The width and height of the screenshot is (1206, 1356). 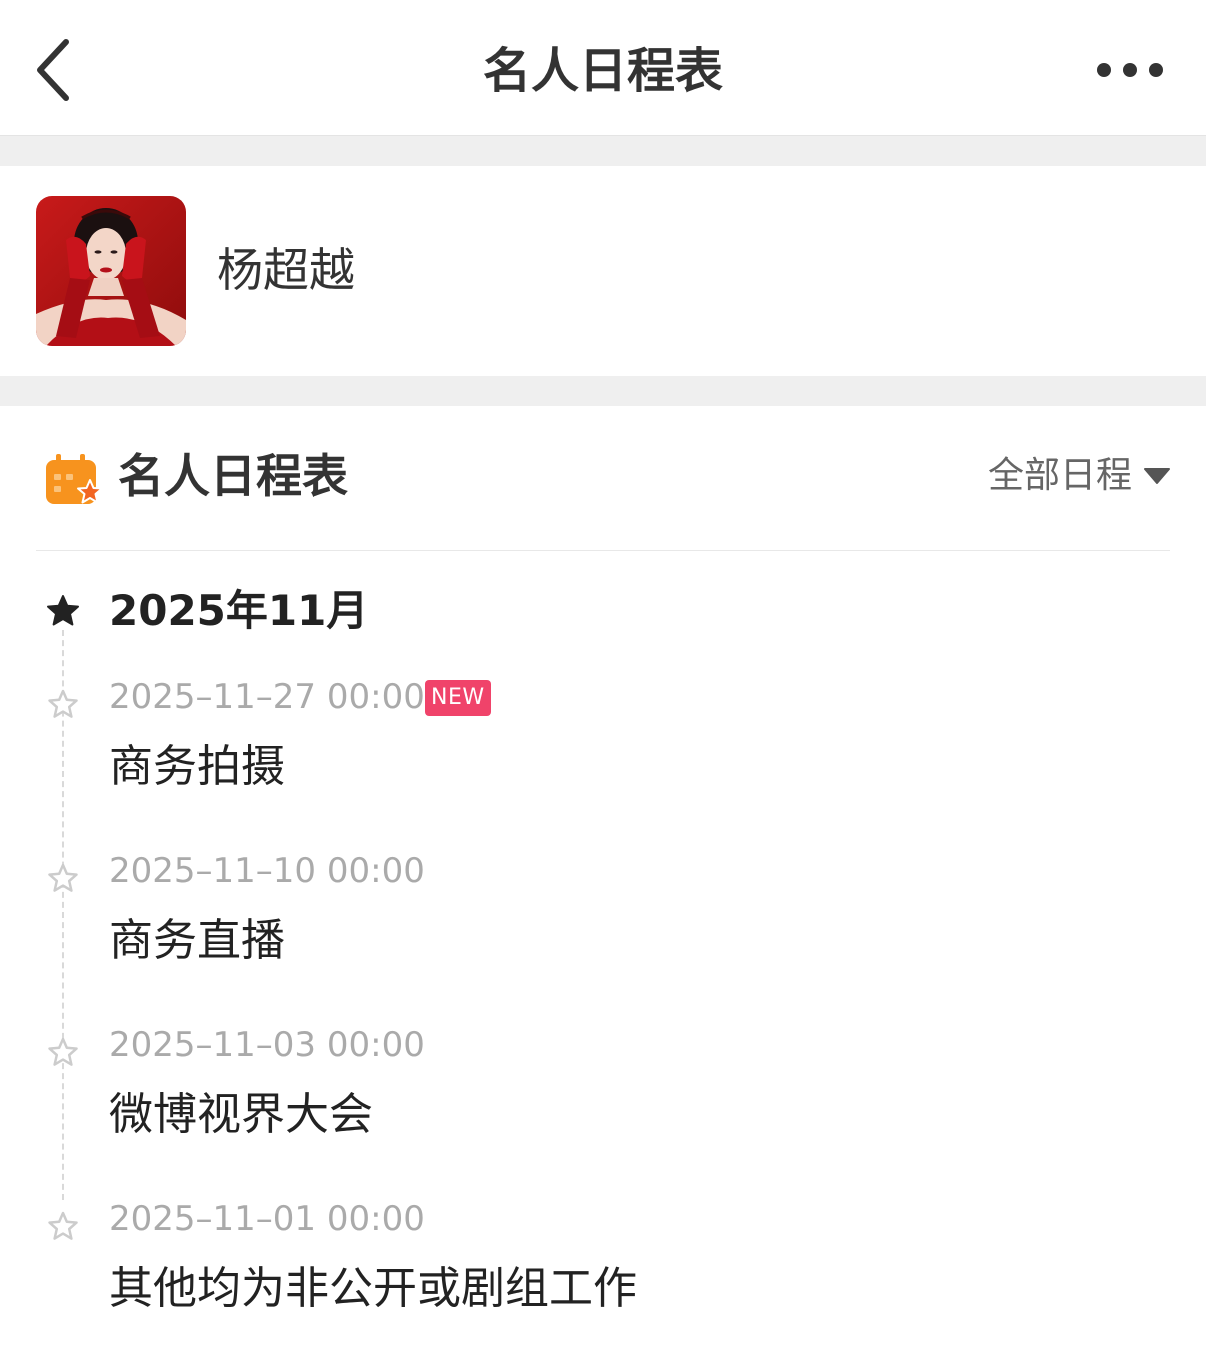 What do you see at coordinates (603, 928) in the screenshot?
I see `schedule-event: 2025–11–10 00:00 商务直播` at bounding box center [603, 928].